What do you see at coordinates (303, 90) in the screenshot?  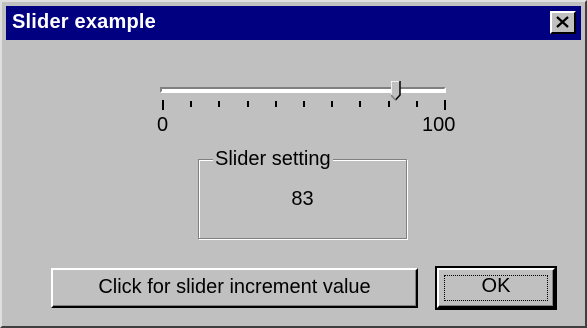 I see `slider-track` at bounding box center [303, 90].